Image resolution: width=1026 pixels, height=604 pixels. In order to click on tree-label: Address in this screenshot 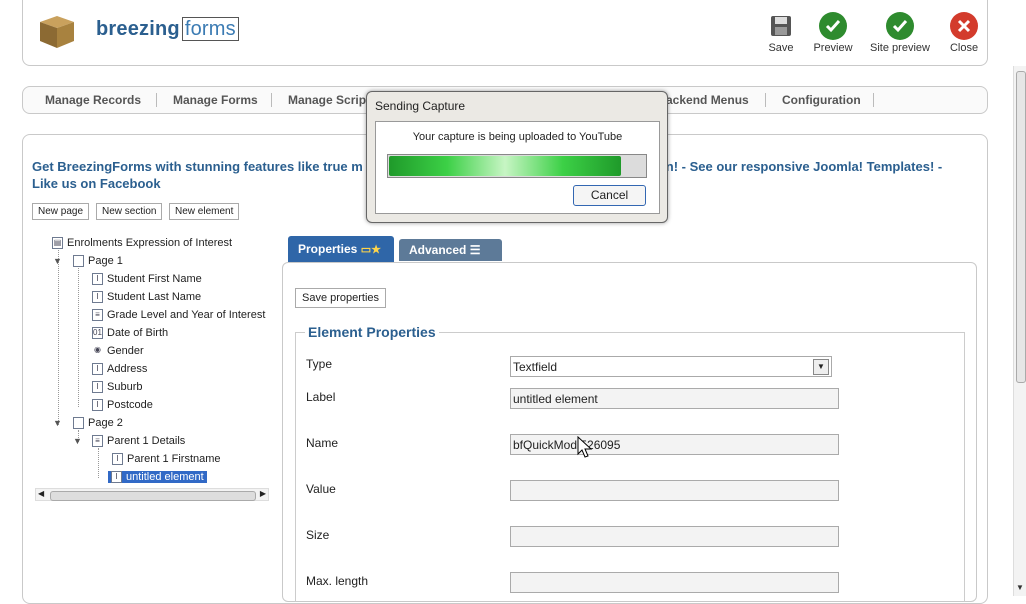, I will do `click(127, 369)`.